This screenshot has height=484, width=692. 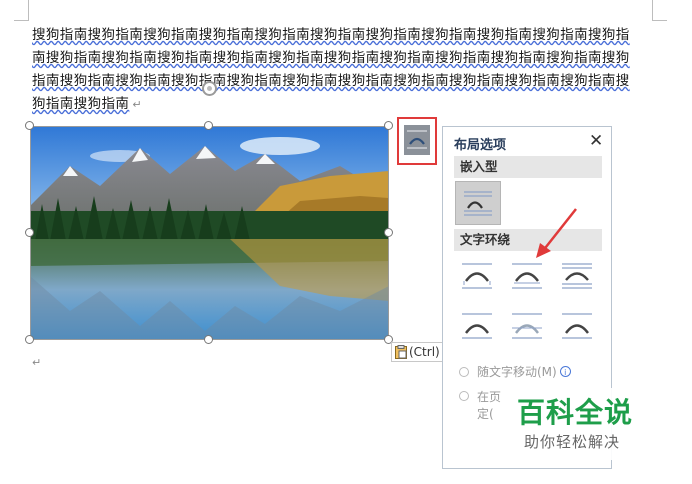 I want to click on fix-position-option: 在页 定(, so click(x=480, y=406).